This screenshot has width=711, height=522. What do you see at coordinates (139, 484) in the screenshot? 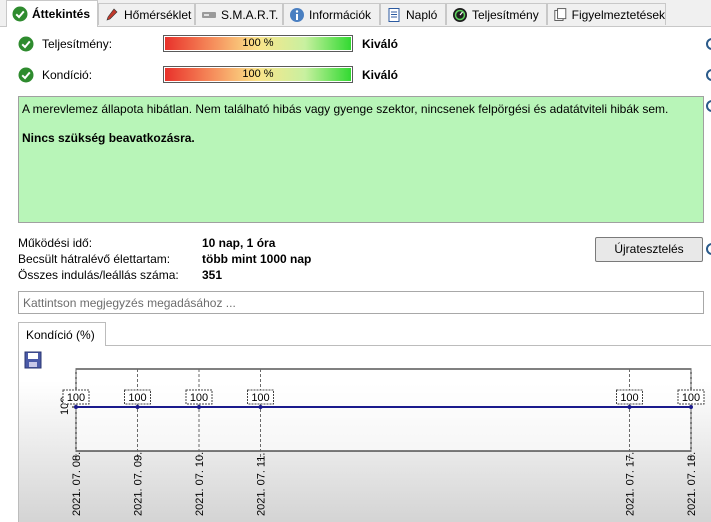
I see `x-tick-label: 2021. 07. 09.` at bounding box center [139, 484].